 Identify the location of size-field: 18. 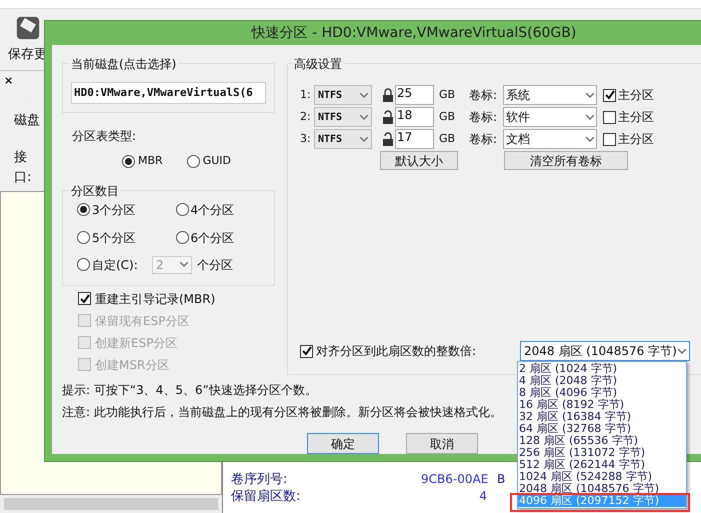
(414, 117).